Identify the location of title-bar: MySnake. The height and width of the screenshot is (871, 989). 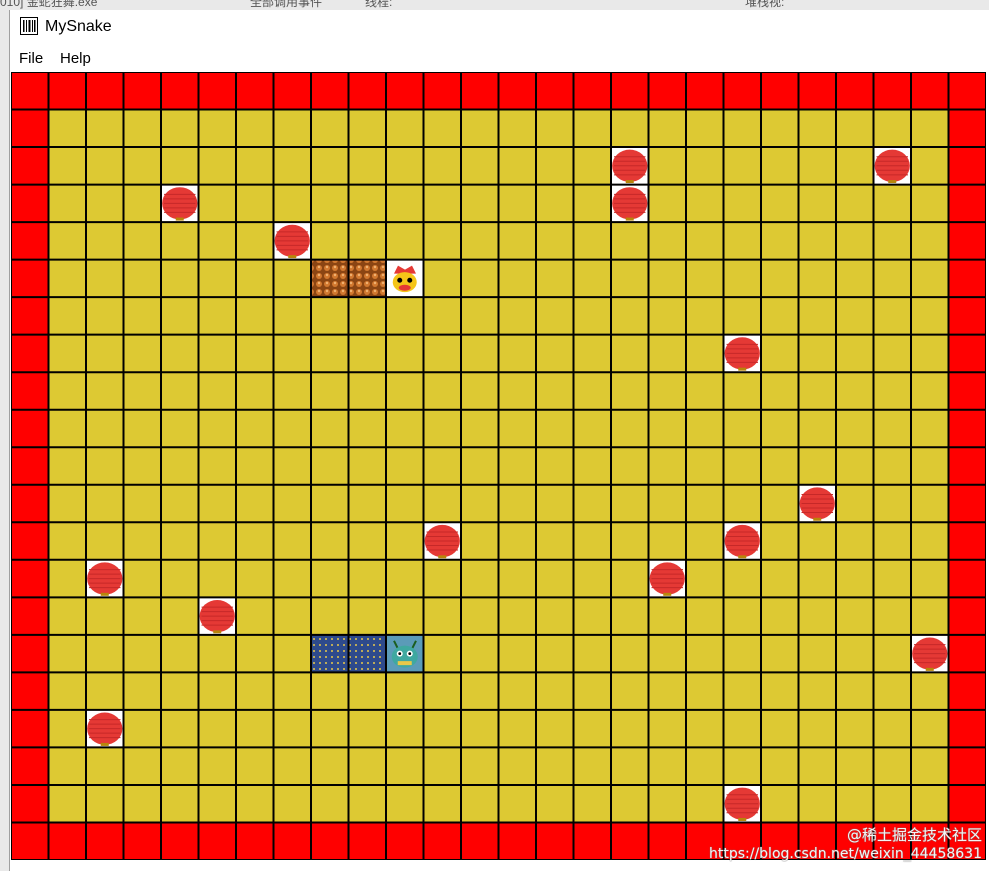
(499, 27).